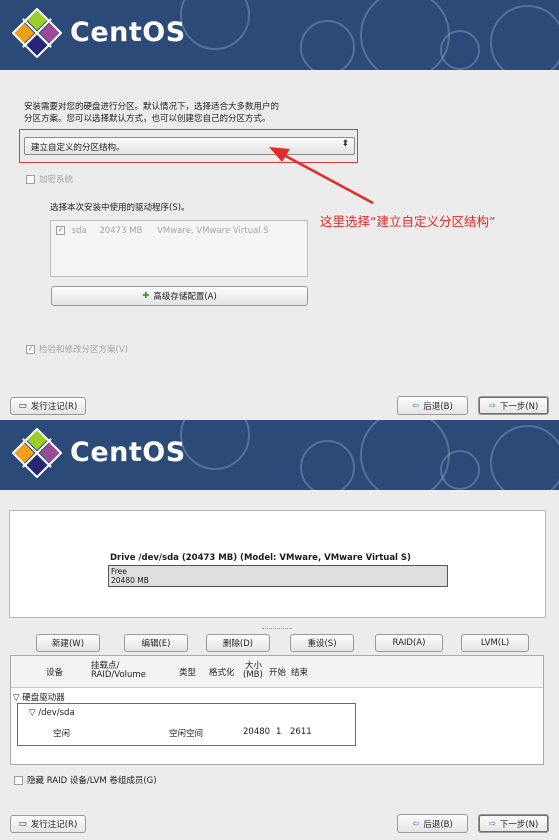  I want to click on review-label: 检验和修改分区方案(V), so click(83, 350).